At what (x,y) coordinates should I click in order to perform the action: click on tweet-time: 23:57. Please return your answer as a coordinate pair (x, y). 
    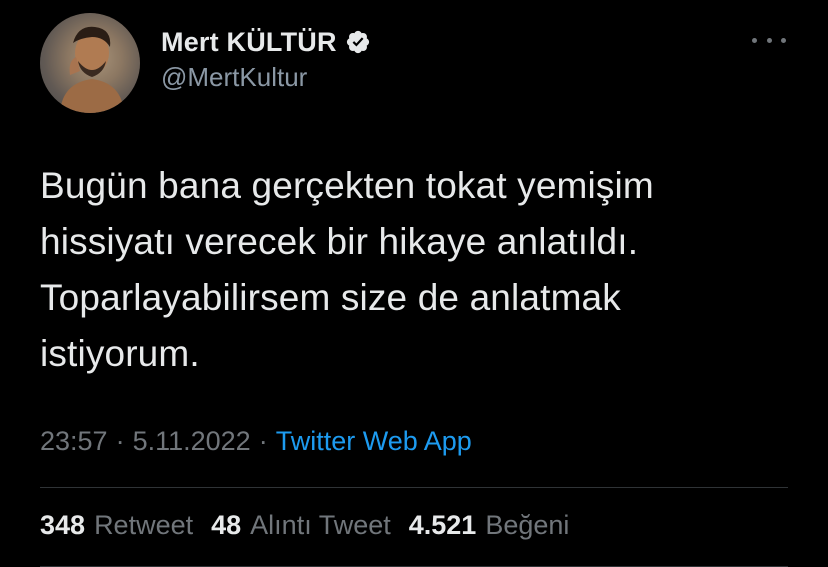
    Looking at the image, I should click on (74, 441).